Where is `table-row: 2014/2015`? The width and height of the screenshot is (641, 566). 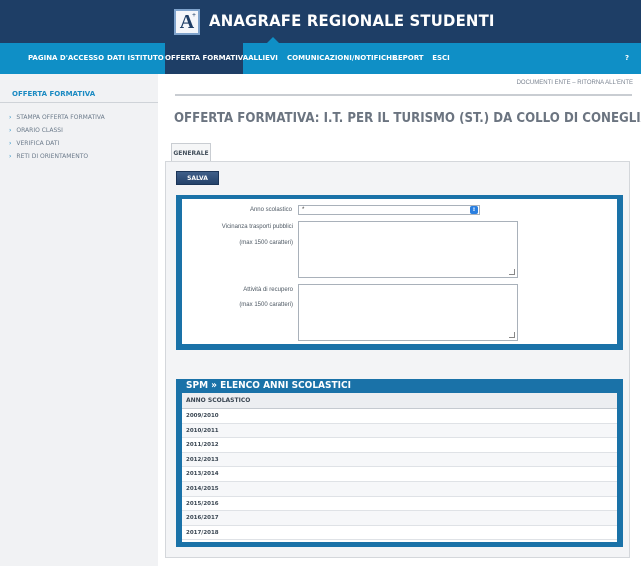
table-row: 2014/2015 is located at coordinates (399, 489).